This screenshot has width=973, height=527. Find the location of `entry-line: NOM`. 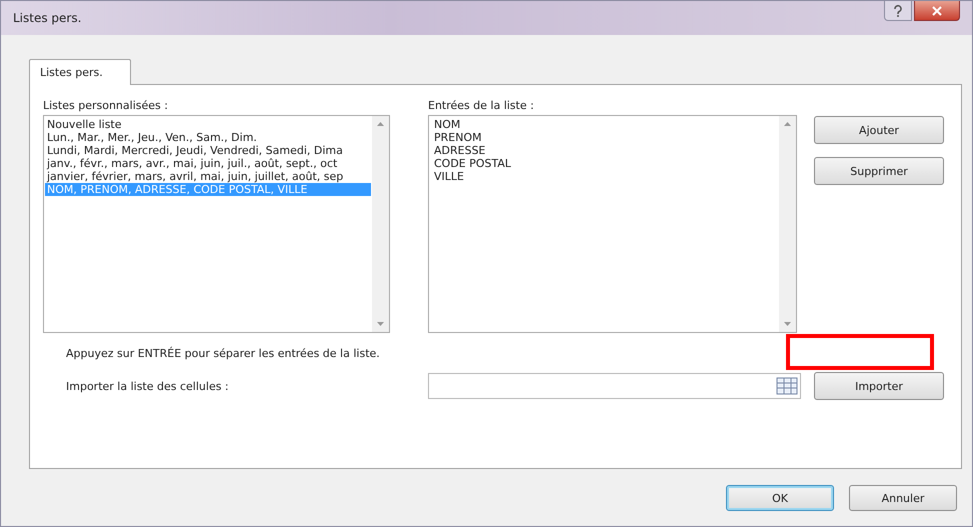

entry-line: NOM is located at coordinates (447, 124).